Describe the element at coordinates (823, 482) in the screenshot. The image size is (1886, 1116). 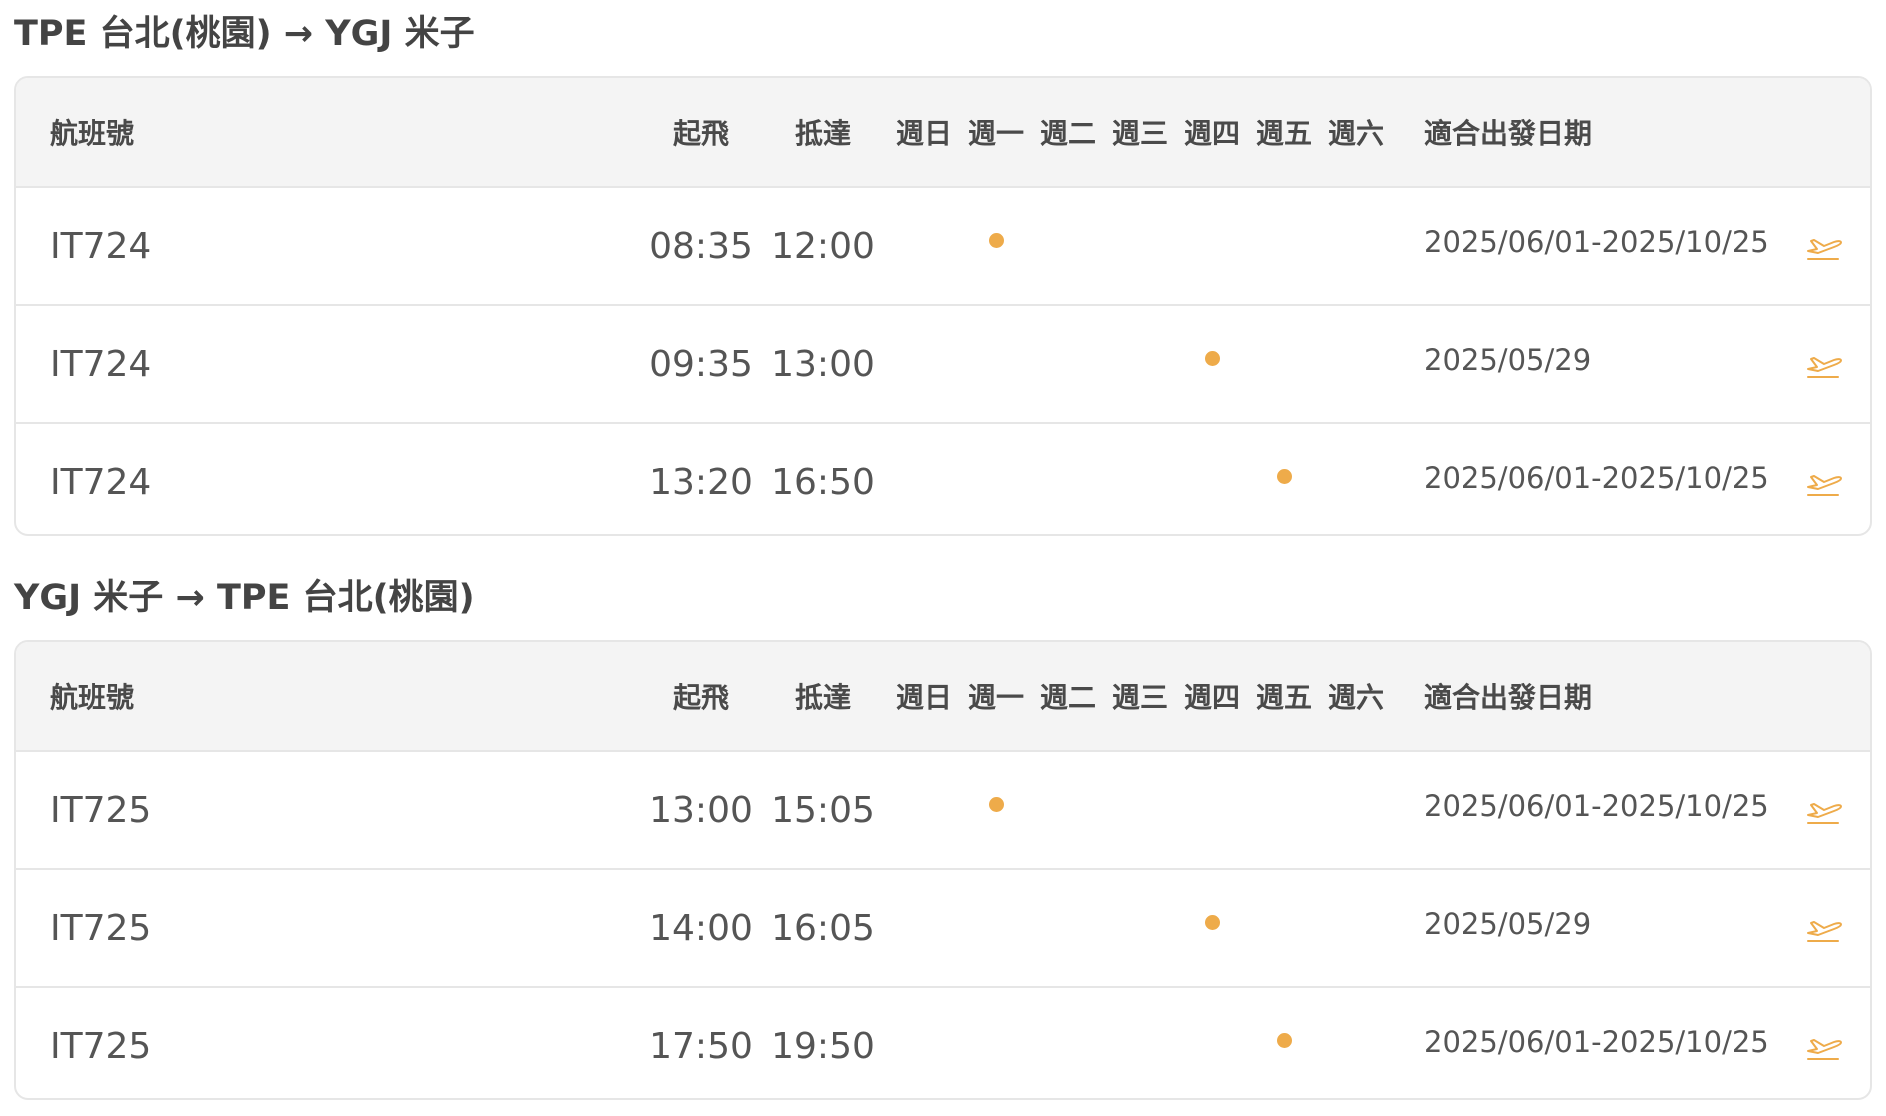
I see `arrival-time: 16:50` at that location.